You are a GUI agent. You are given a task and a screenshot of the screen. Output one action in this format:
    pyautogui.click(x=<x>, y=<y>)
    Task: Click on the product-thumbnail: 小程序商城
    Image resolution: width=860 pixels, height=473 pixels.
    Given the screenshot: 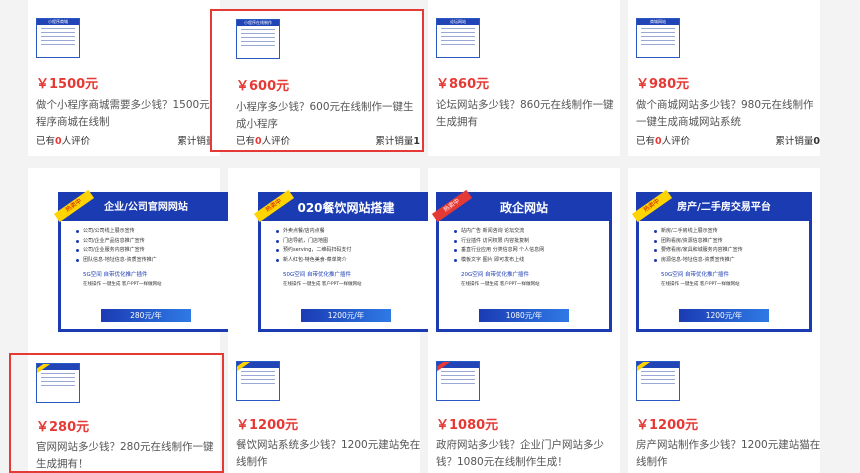 What is the action you would take?
    pyautogui.click(x=58, y=38)
    